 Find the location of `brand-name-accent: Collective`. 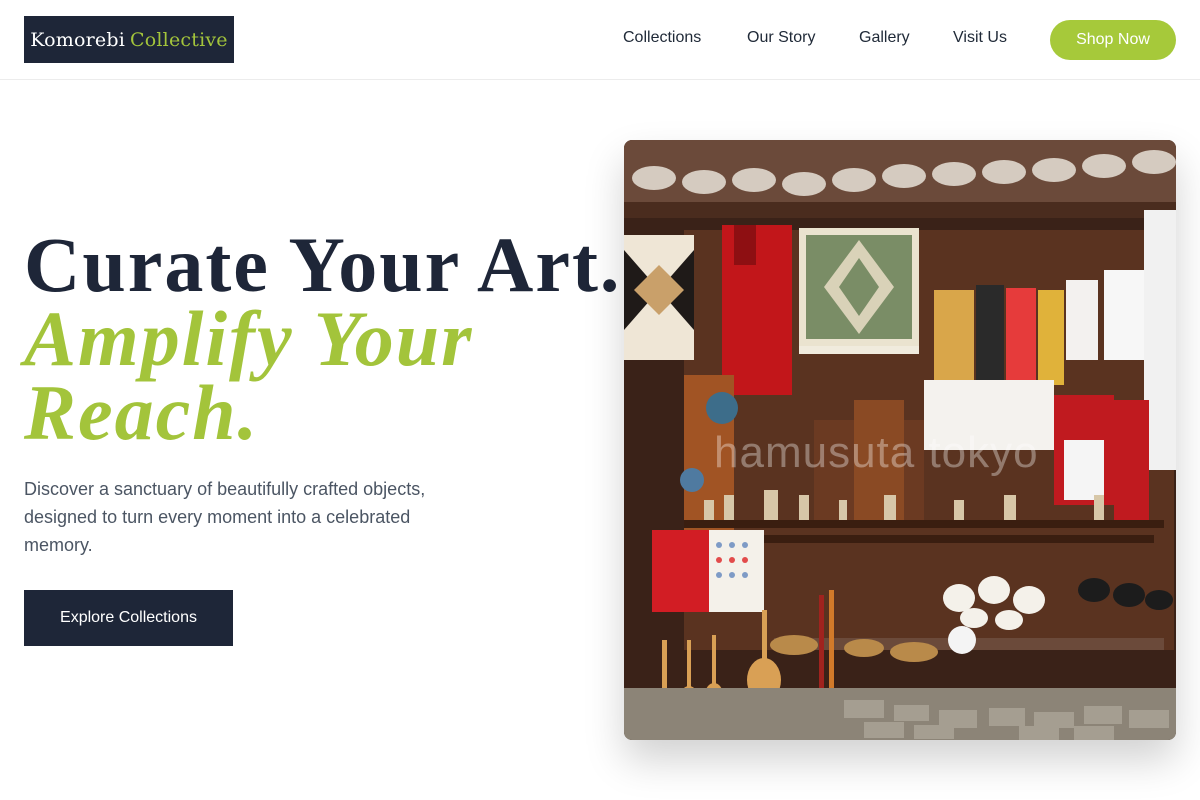

brand-name-accent: Collective is located at coordinates (179, 39).